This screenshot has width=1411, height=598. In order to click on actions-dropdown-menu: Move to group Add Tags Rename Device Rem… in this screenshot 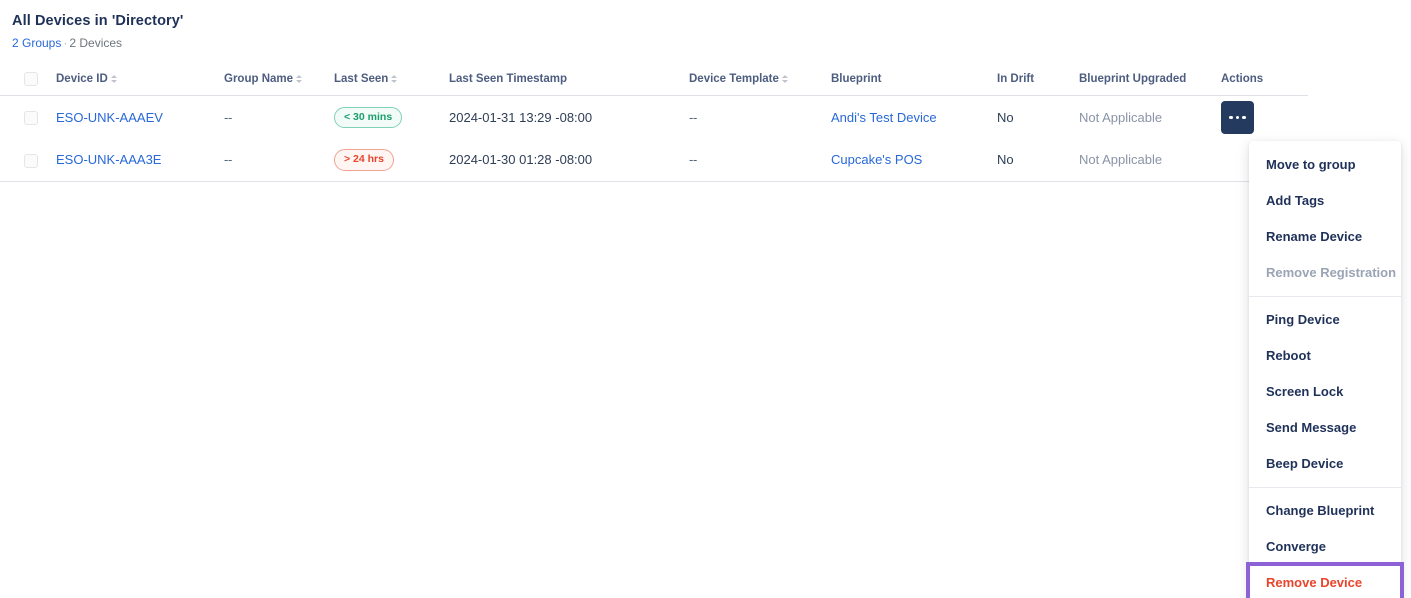, I will do `click(1325, 369)`.